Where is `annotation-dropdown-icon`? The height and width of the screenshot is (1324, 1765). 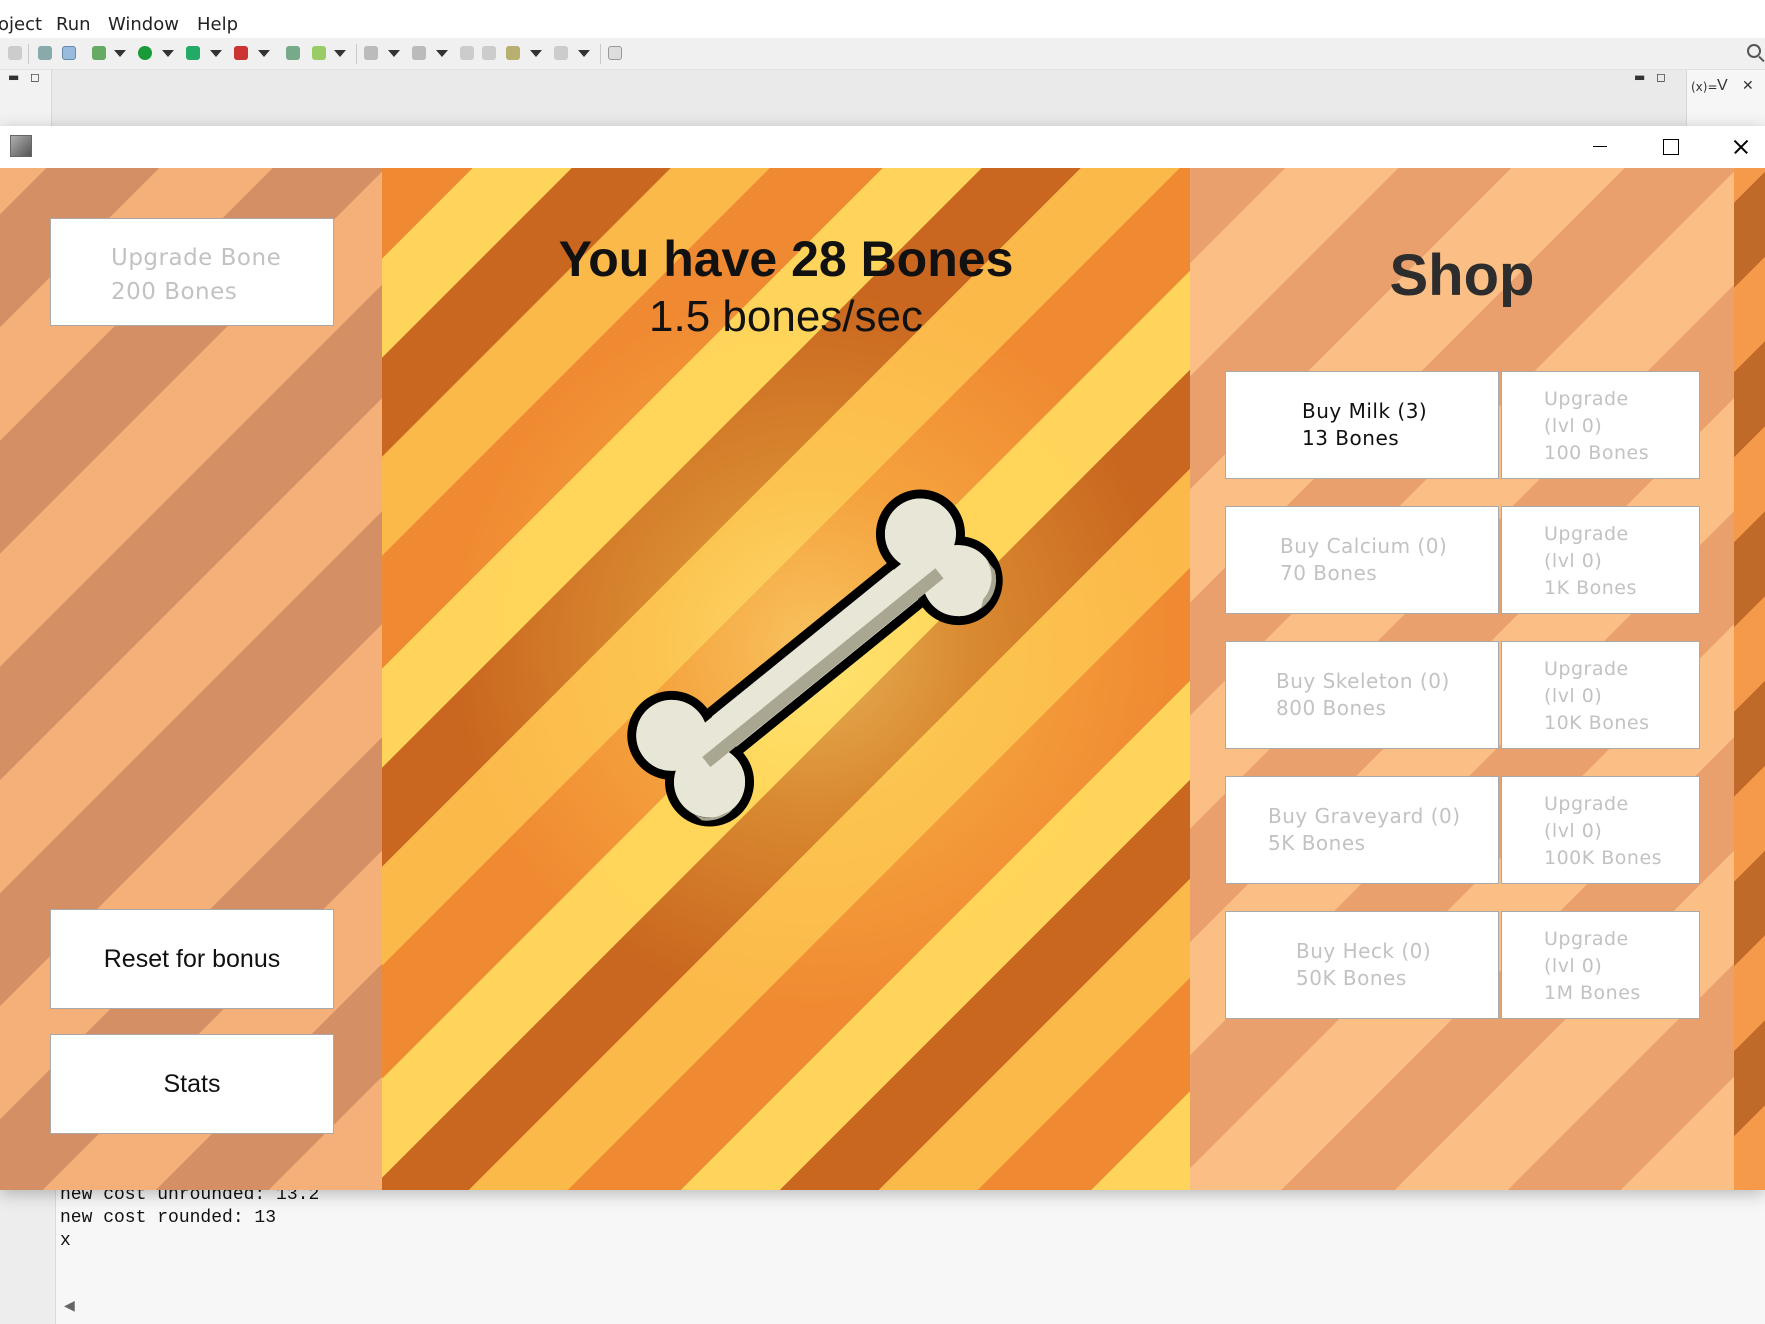
annotation-dropdown-icon is located at coordinates (394, 53).